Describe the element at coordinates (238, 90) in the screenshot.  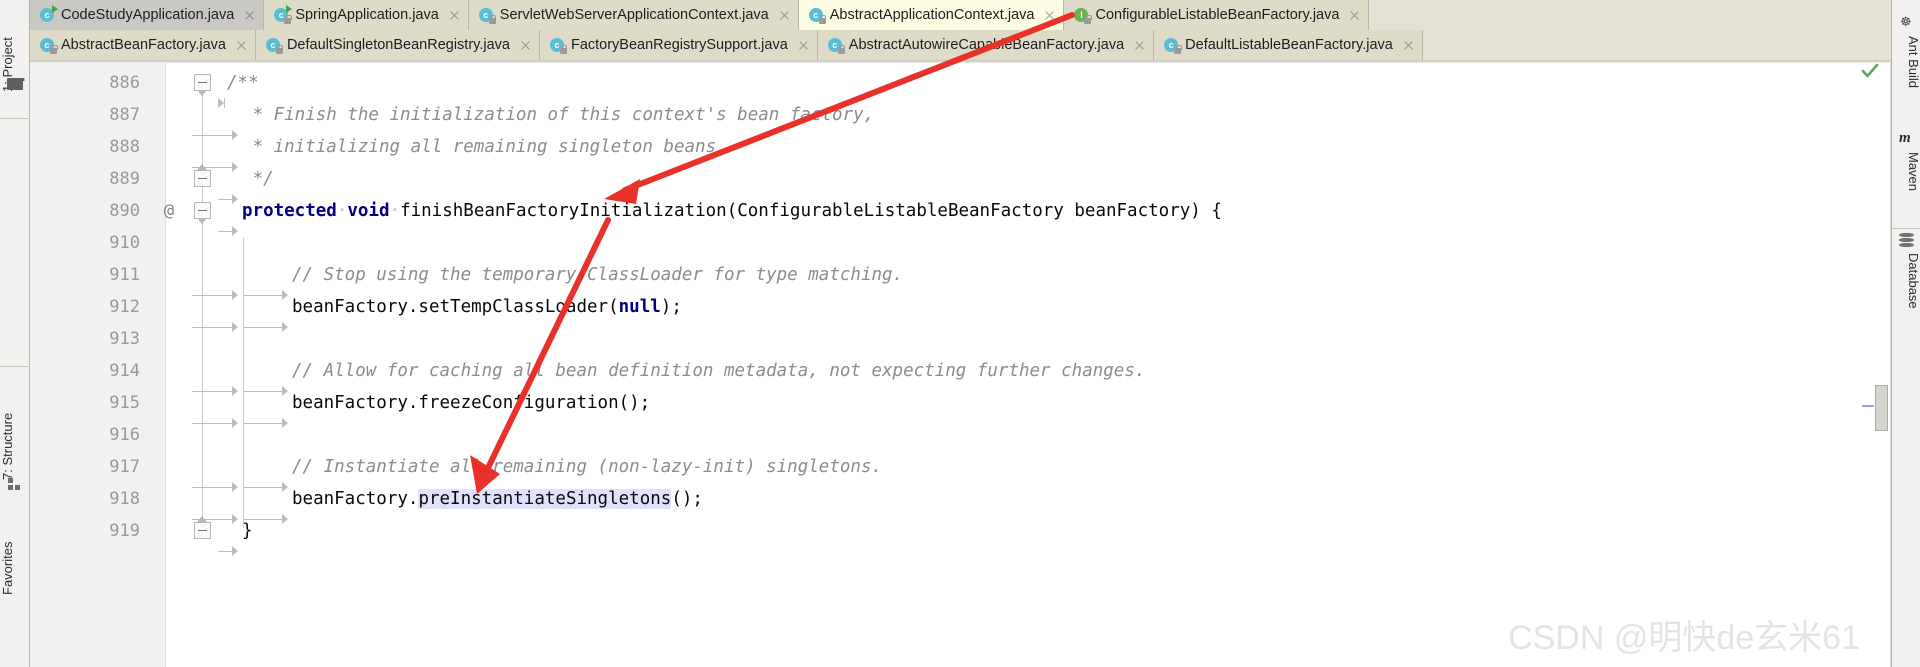
I see `code-text: /**` at that location.